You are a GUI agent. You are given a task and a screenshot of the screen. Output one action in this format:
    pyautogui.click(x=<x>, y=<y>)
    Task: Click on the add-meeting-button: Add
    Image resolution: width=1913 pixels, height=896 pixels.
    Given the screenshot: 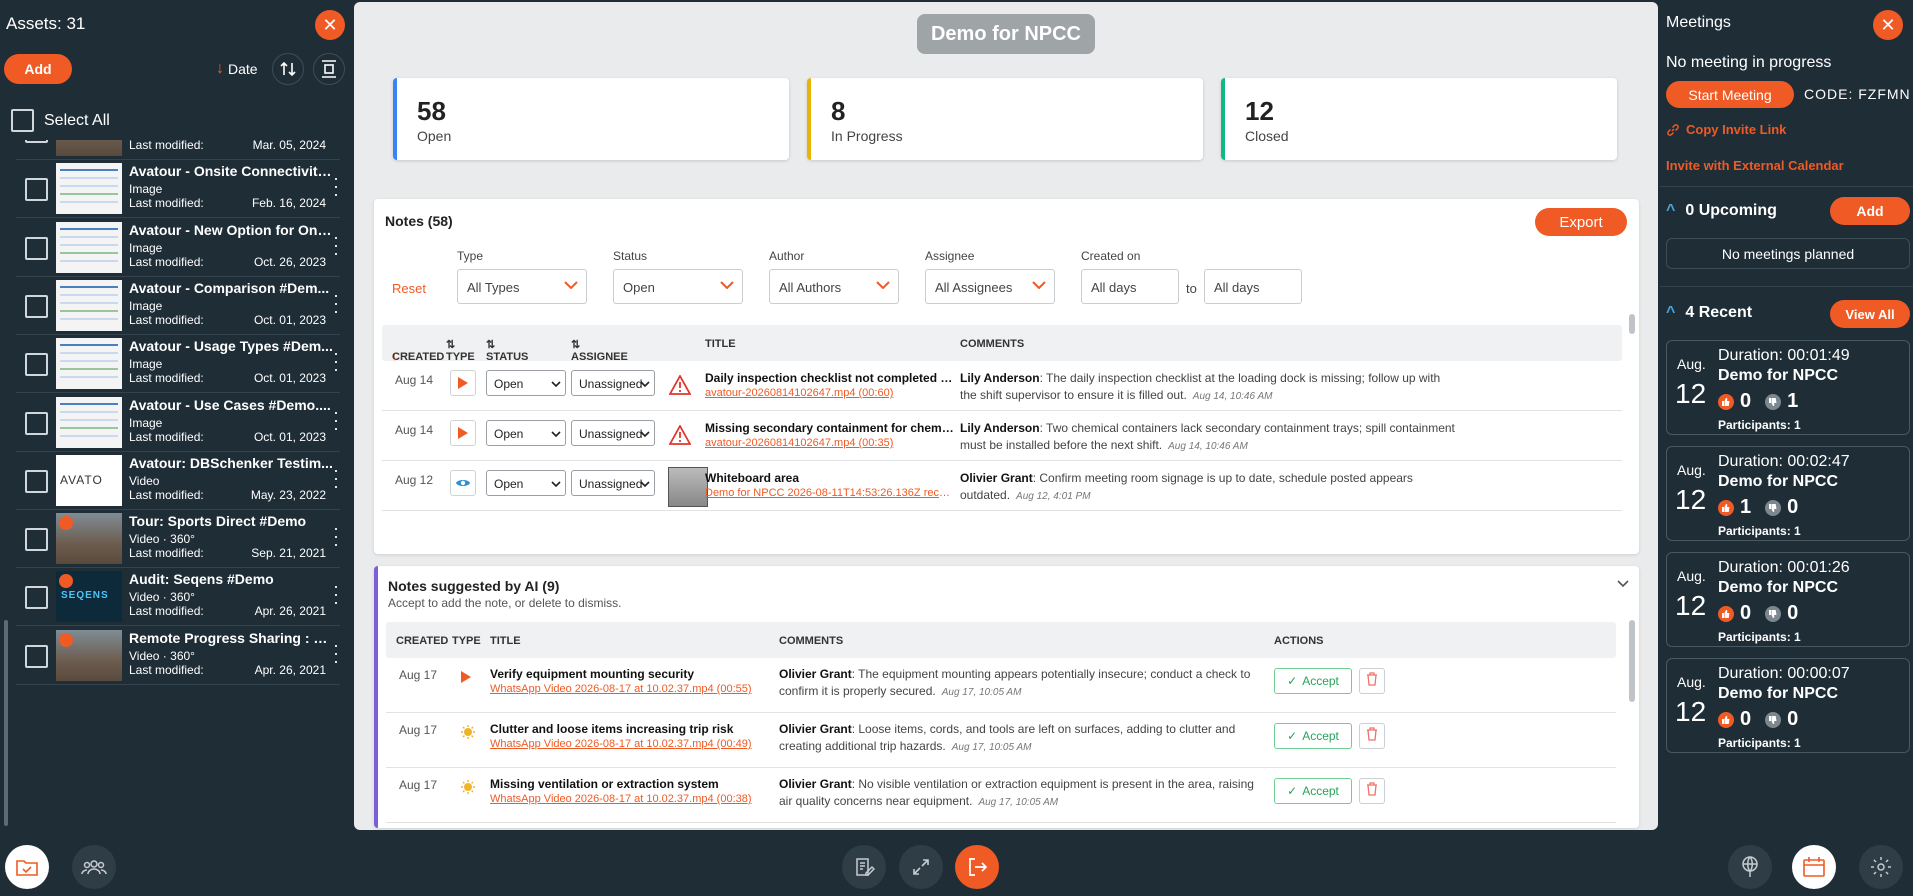 What is the action you would take?
    pyautogui.click(x=1870, y=211)
    